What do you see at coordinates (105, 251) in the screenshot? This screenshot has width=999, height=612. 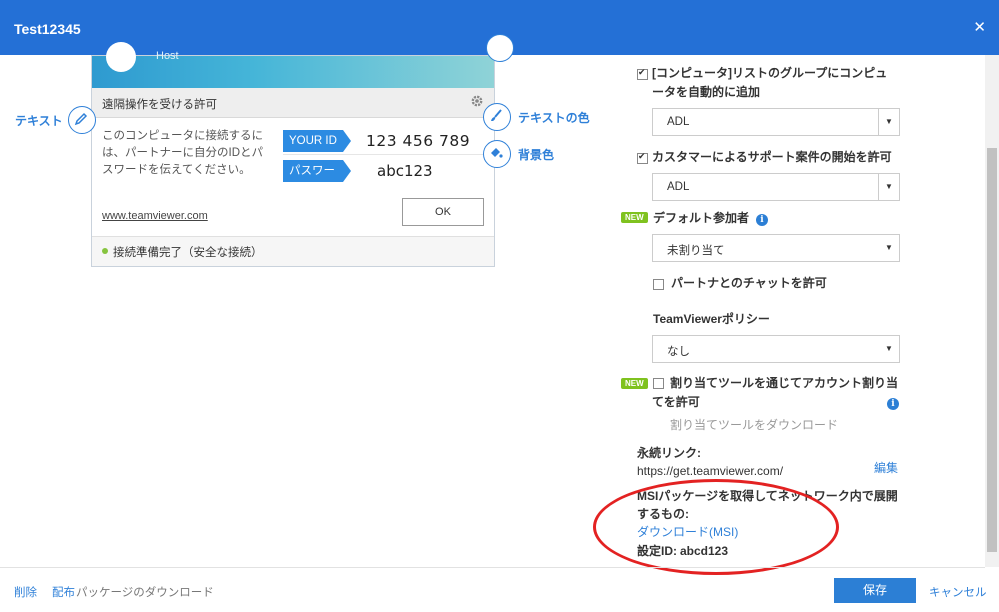 I see `status-dot-icon` at bounding box center [105, 251].